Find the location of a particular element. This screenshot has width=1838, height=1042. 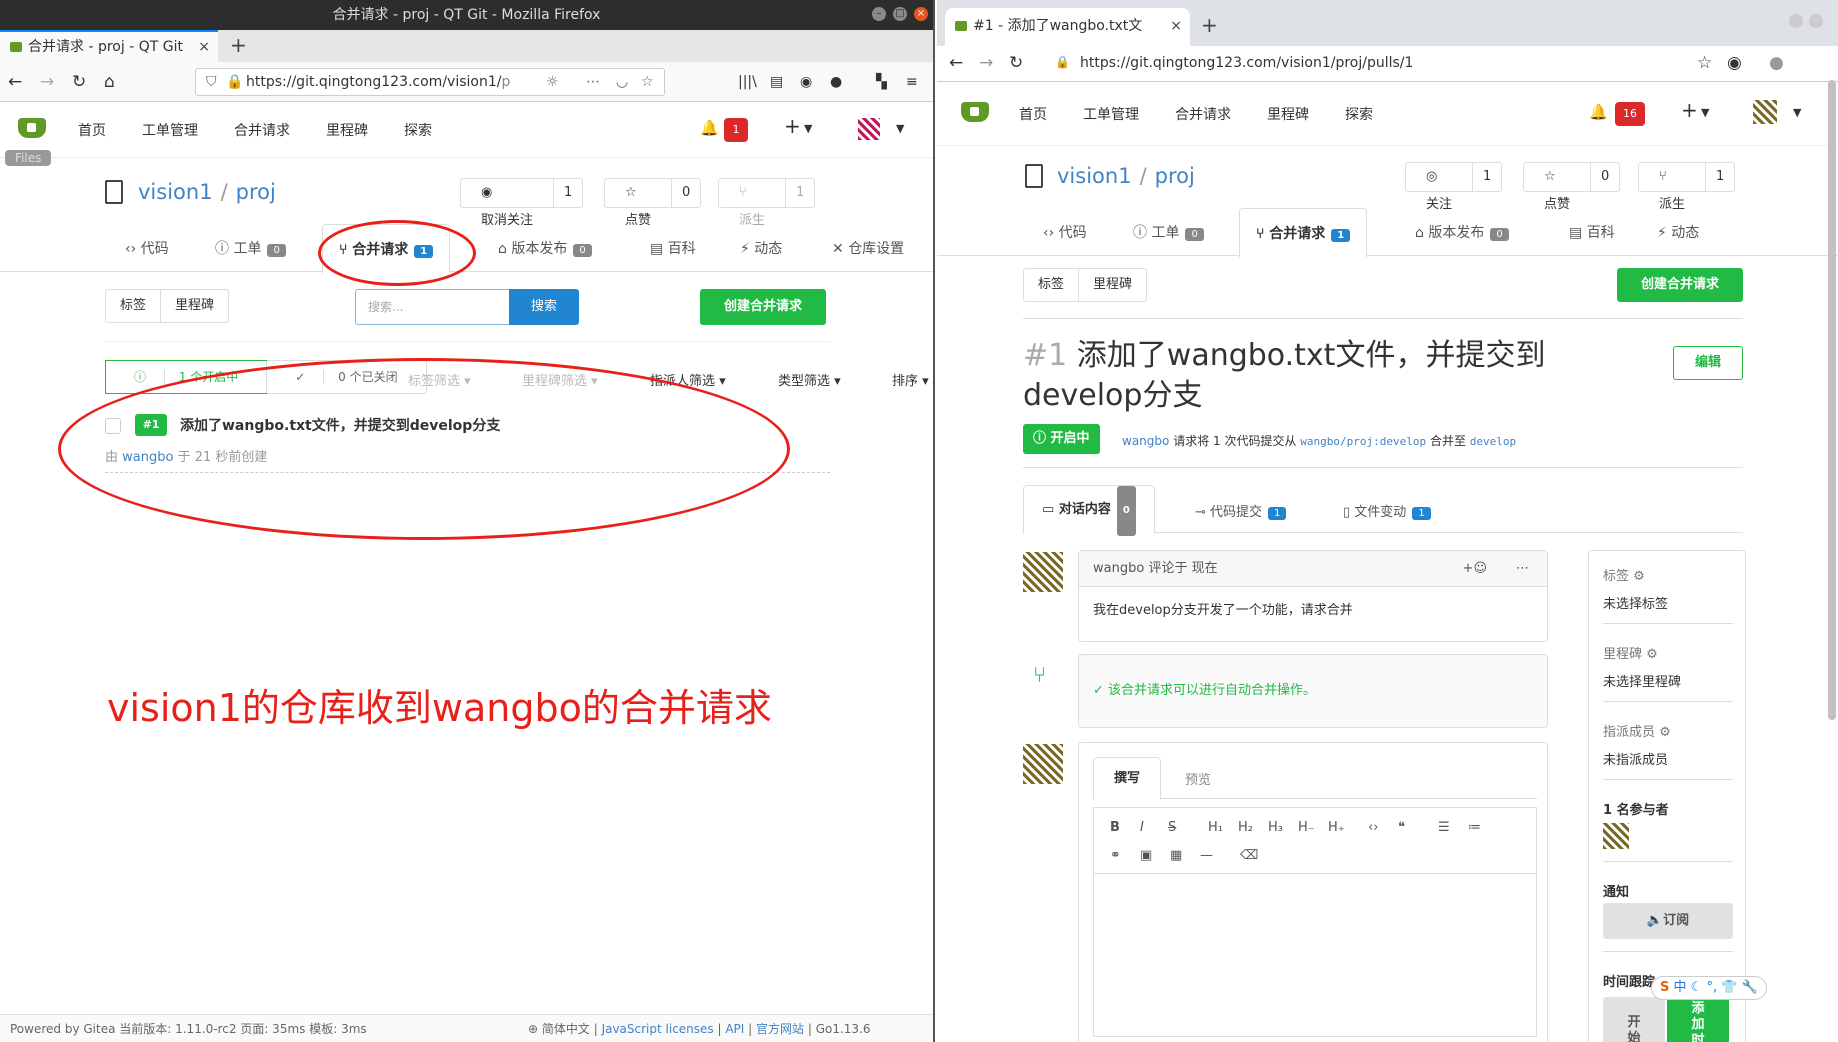

table-icon: ▦ is located at coordinates (1176, 855).